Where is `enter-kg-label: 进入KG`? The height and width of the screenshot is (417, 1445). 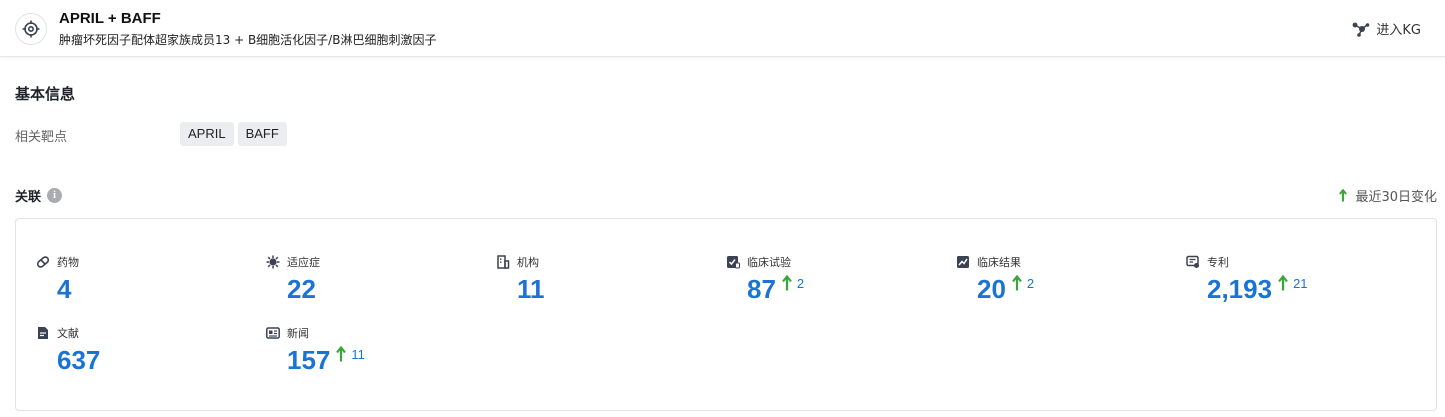 enter-kg-label: 进入KG is located at coordinates (1398, 30).